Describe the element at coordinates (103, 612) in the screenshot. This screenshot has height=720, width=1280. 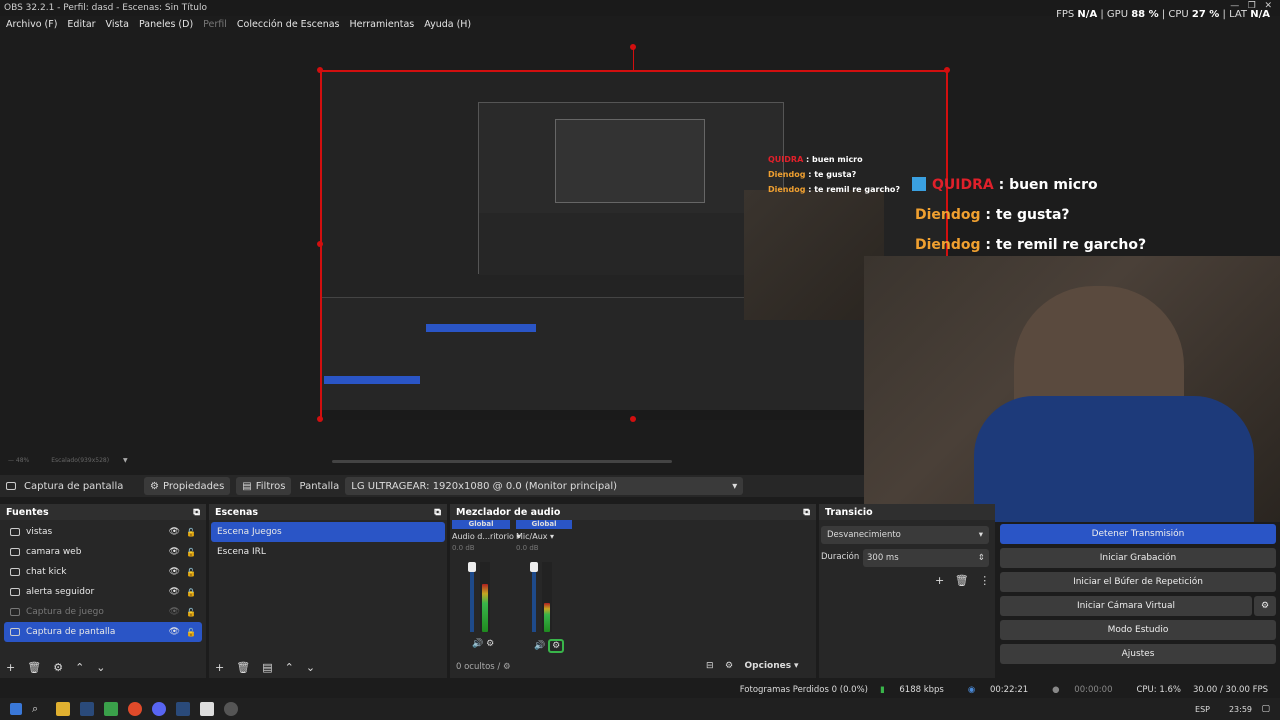
I see `source-item-captura-juego: Captura de juego 👁 🔓` at that location.